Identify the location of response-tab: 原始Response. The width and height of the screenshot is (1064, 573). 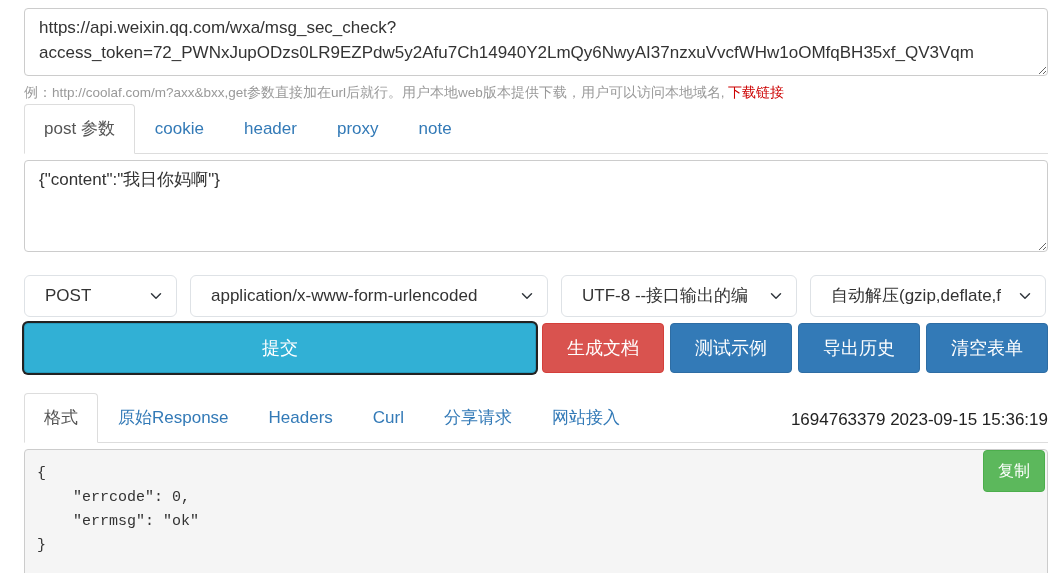
(173, 418).